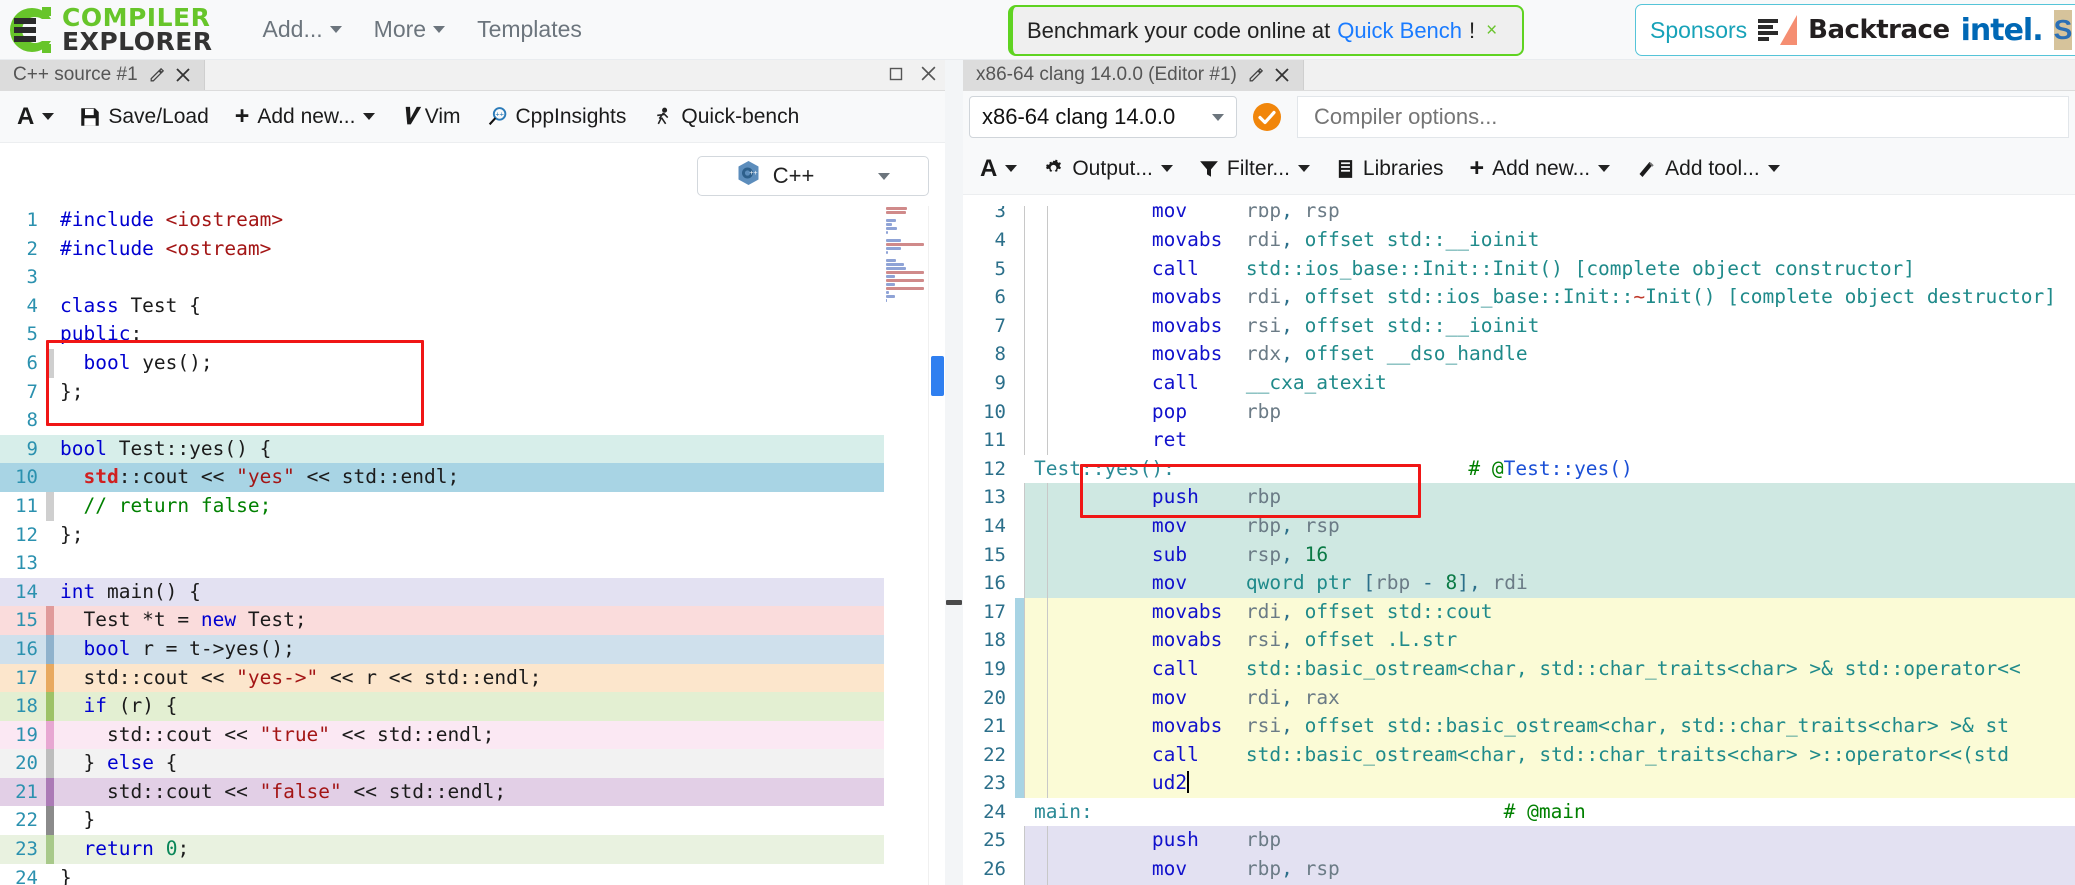 This screenshot has width=2075, height=885. What do you see at coordinates (1879, 30) in the screenshot?
I see `backtrace-label: Backtrace` at bounding box center [1879, 30].